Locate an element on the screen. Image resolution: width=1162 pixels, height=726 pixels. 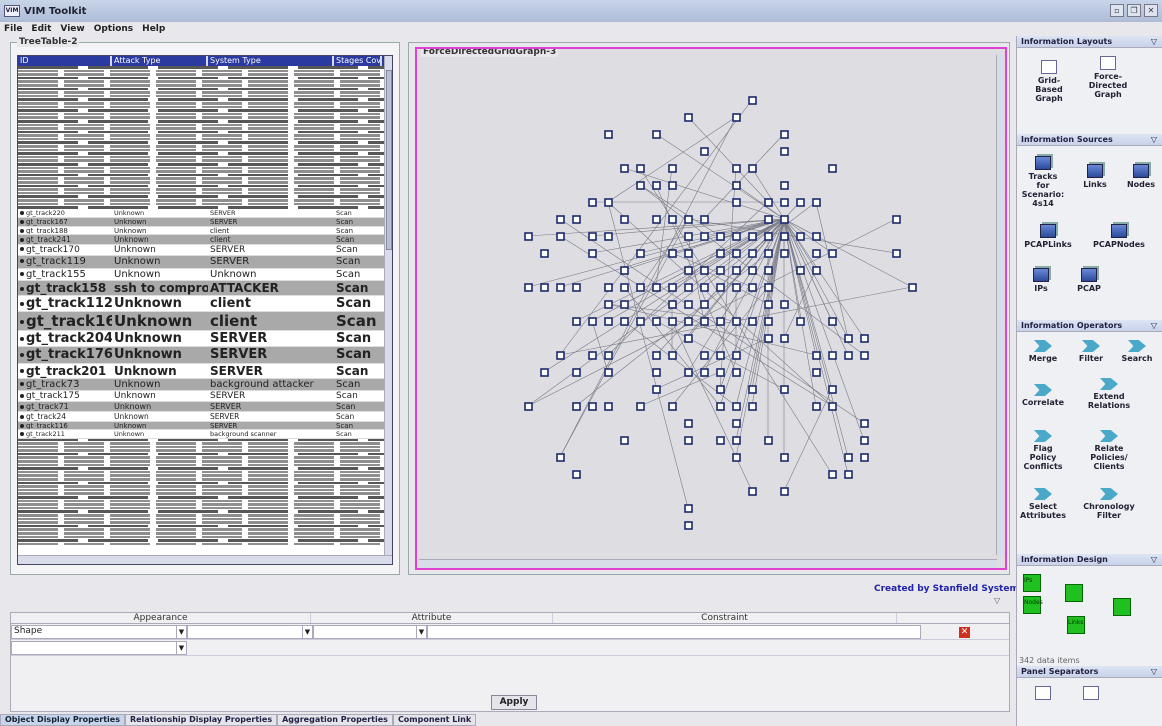
table-row: gt_track167 Unknown SERVER Scan is located at coordinates (202, 222).